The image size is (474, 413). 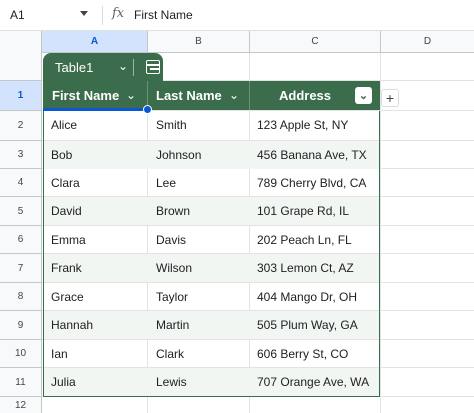 I want to click on column-header-b: B, so click(x=199, y=41).